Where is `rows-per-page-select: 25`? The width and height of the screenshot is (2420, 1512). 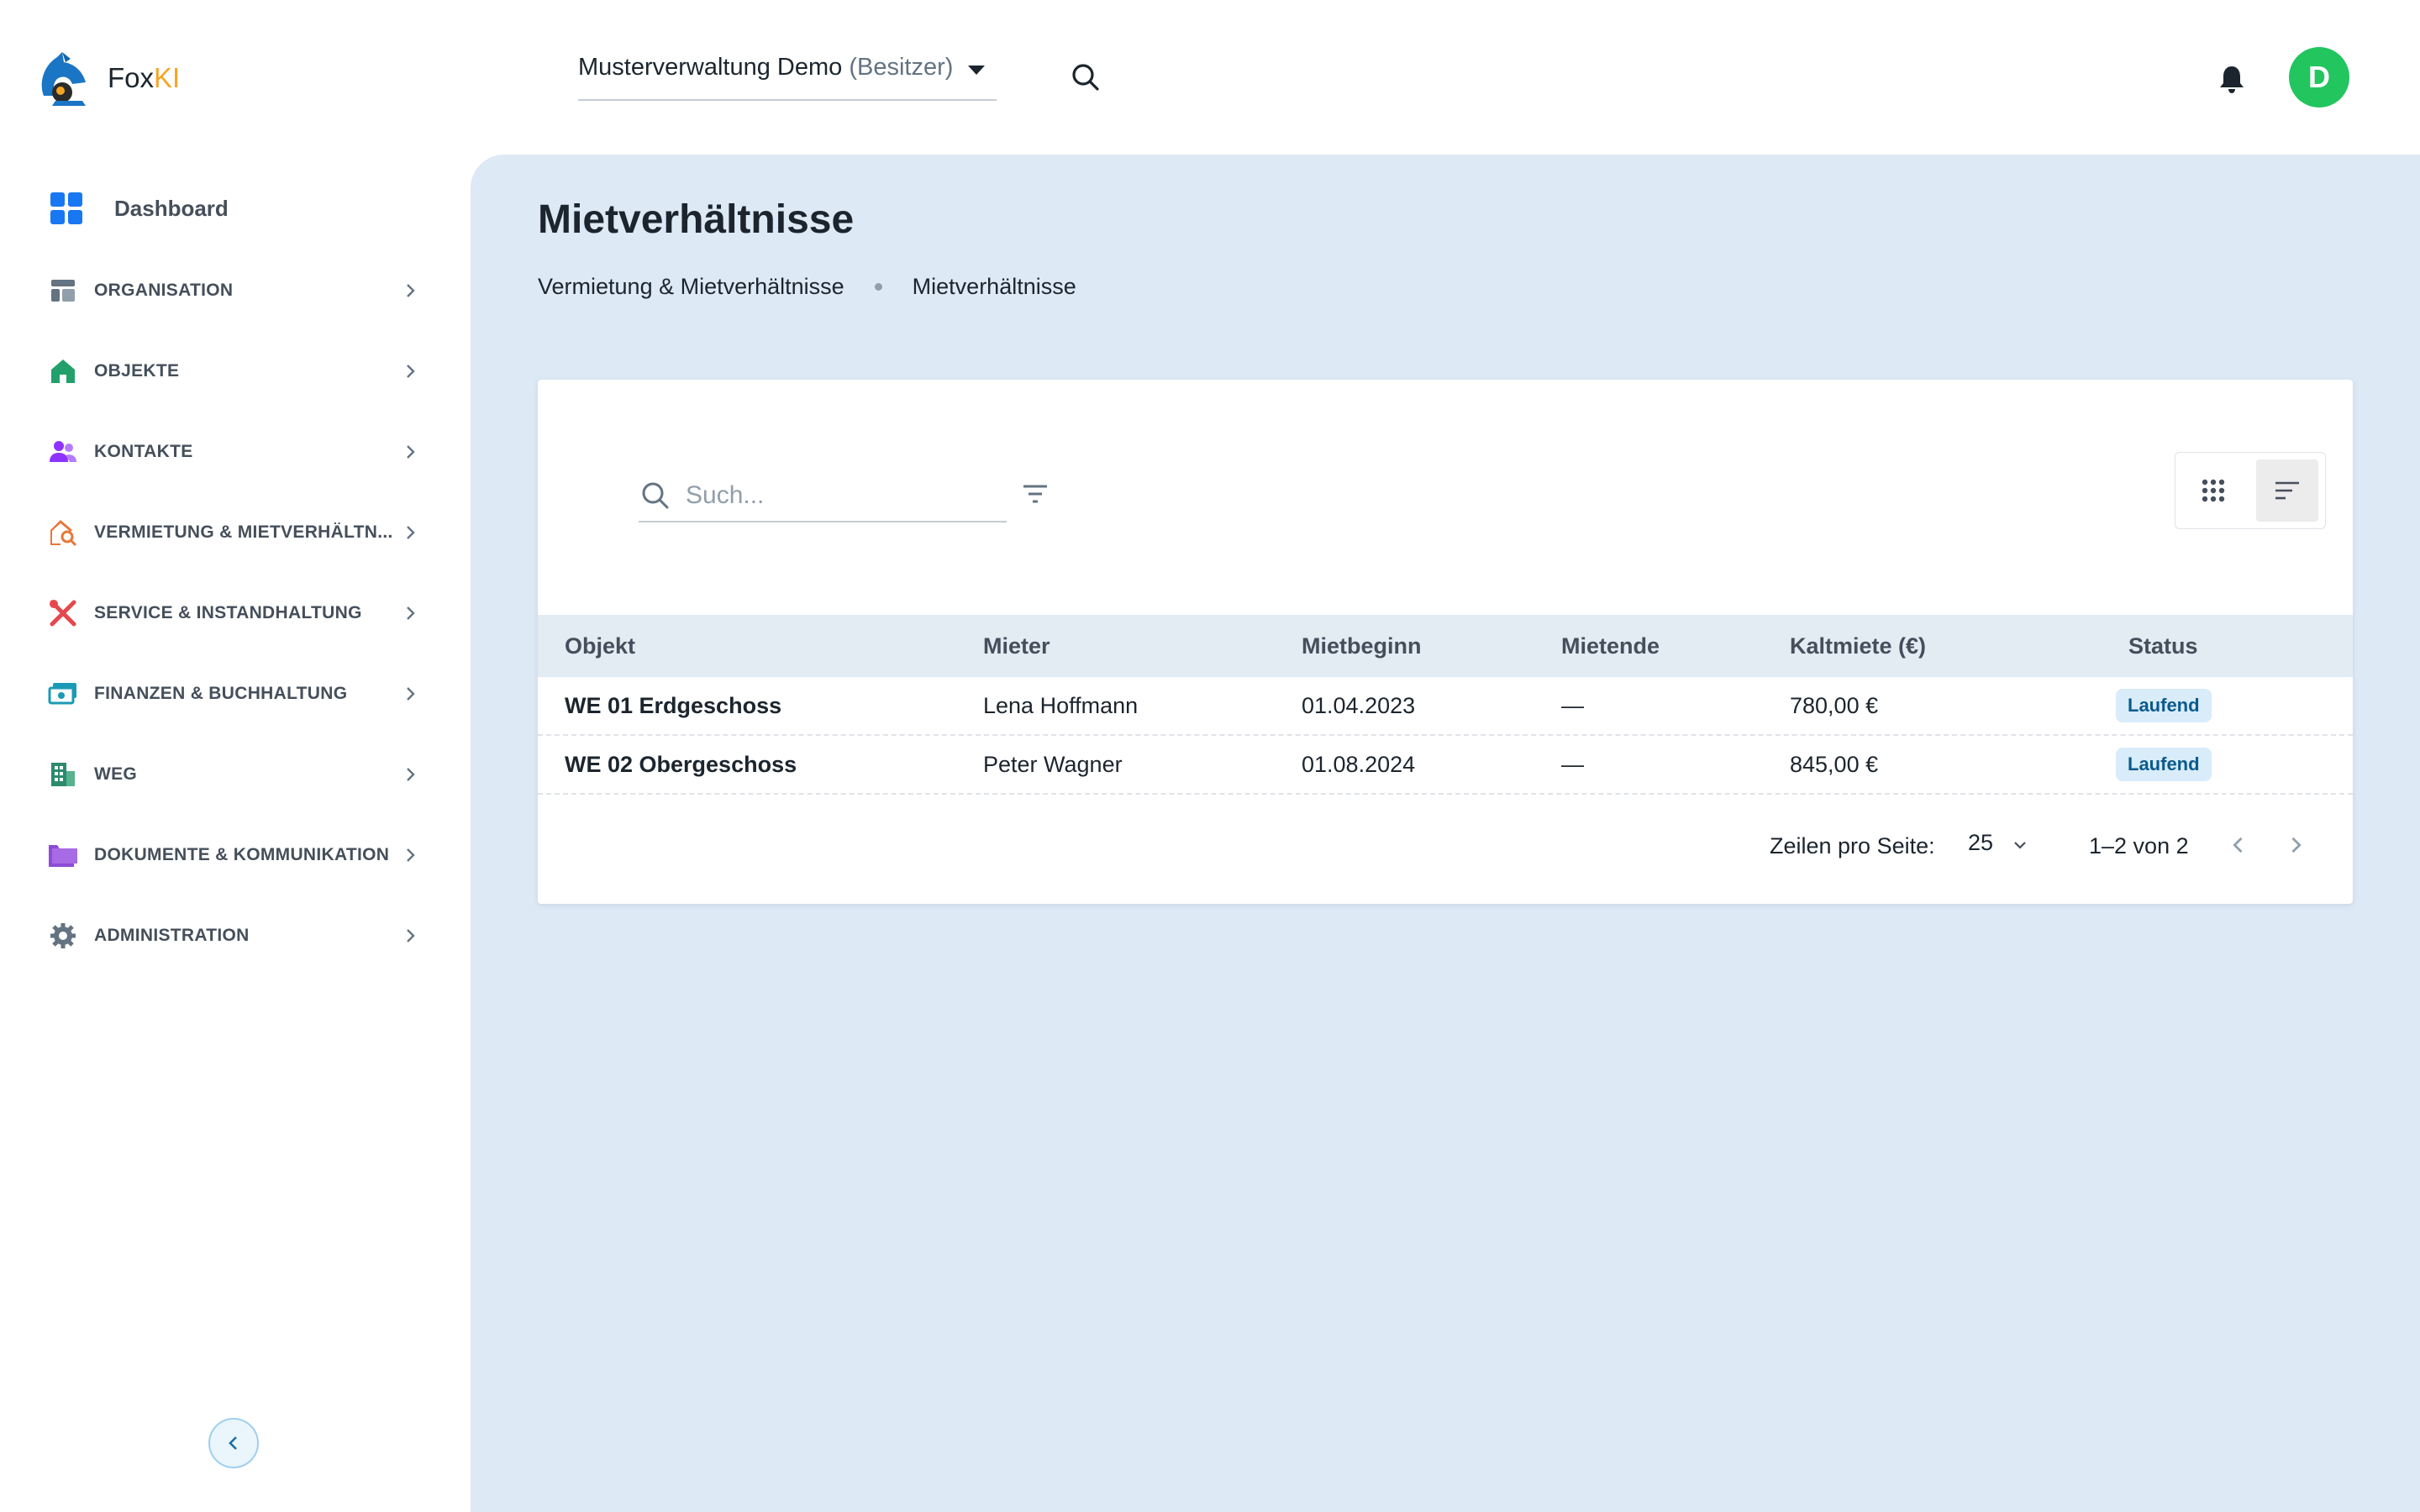
rows-per-page-select: 25 is located at coordinates (1981, 843).